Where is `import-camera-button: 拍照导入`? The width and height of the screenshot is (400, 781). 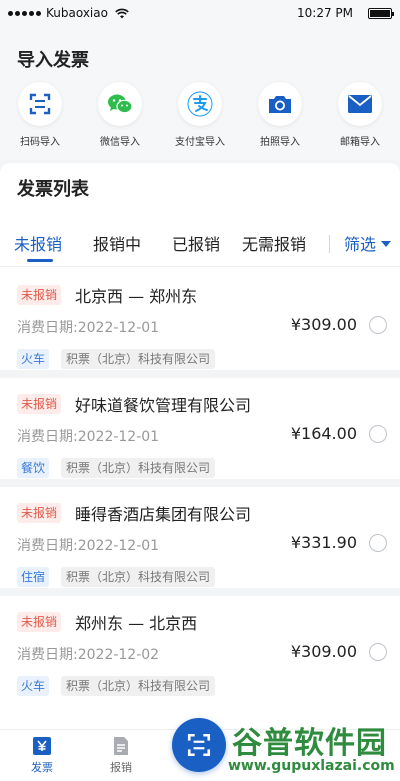
import-camera-button: 拍照导入 is located at coordinates (280, 115).